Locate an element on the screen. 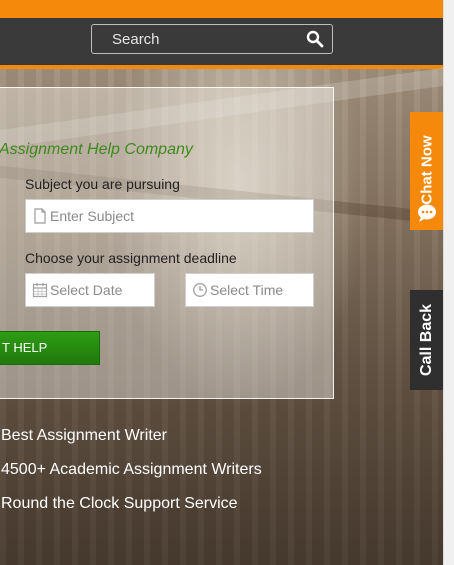 The image size is (454, 565). feature-item: 4500+ Academic Assignment Writers is located at coordinates (131, 469).